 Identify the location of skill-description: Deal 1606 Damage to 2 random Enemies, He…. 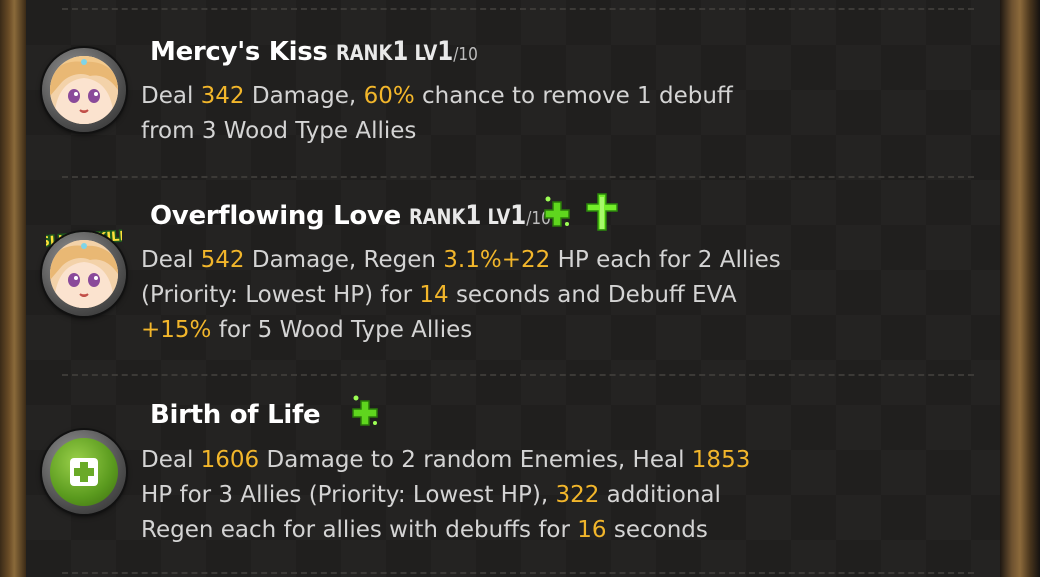
(446, 495).